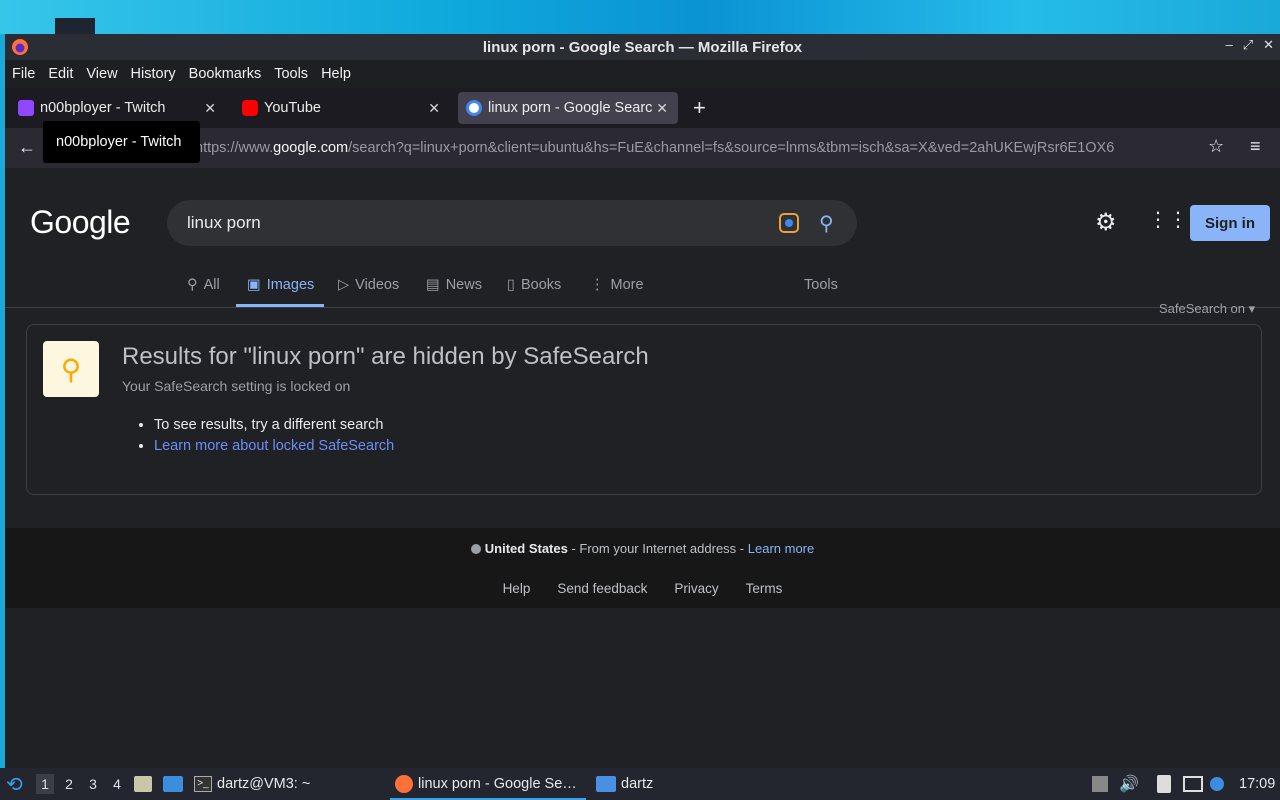  What do you see at coordinates (1252, 308) in the screenshot?
I see `chevron-down-icon: ▾` at bounding box center [1252, 308].